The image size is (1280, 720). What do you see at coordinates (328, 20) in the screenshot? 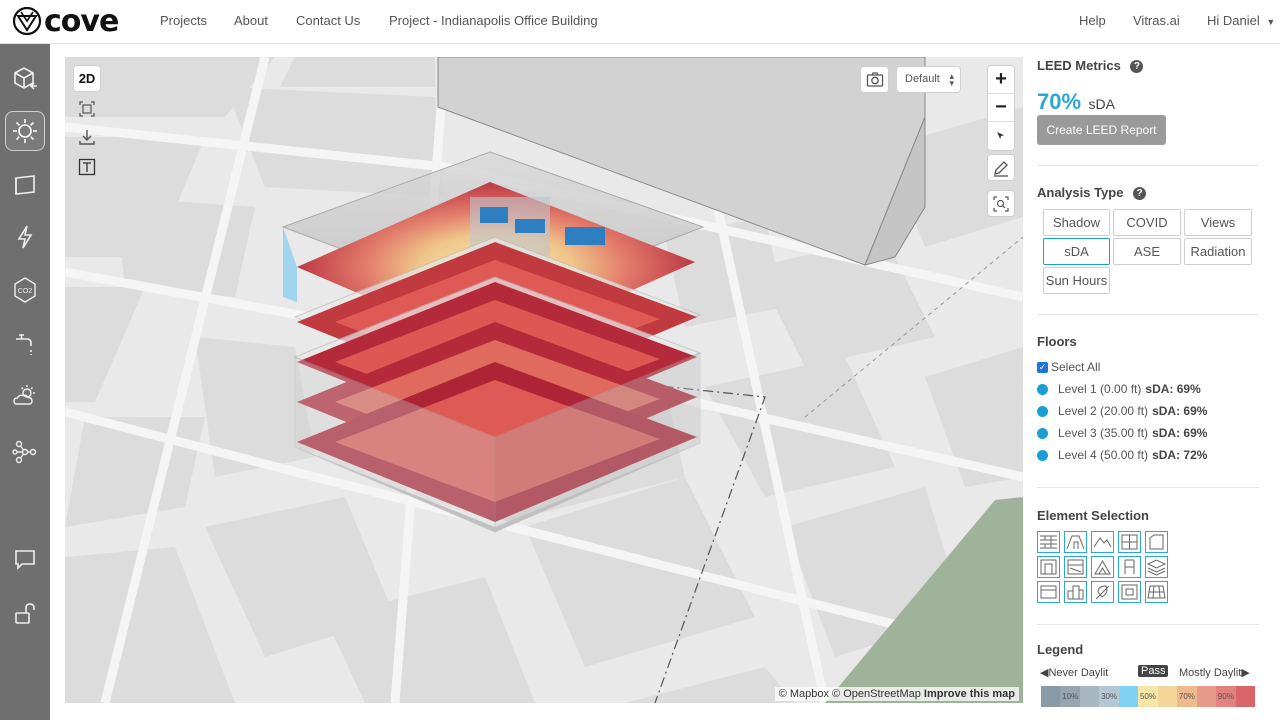
I see `nav-contact: Contact Us` at bounding box center [328, 20].